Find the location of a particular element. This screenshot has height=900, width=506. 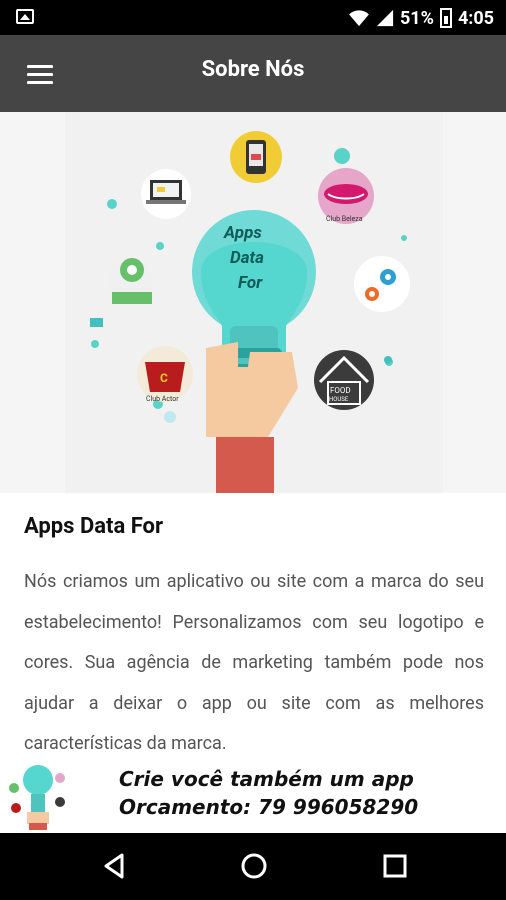

home-icon is located at coordinates (254, 866).